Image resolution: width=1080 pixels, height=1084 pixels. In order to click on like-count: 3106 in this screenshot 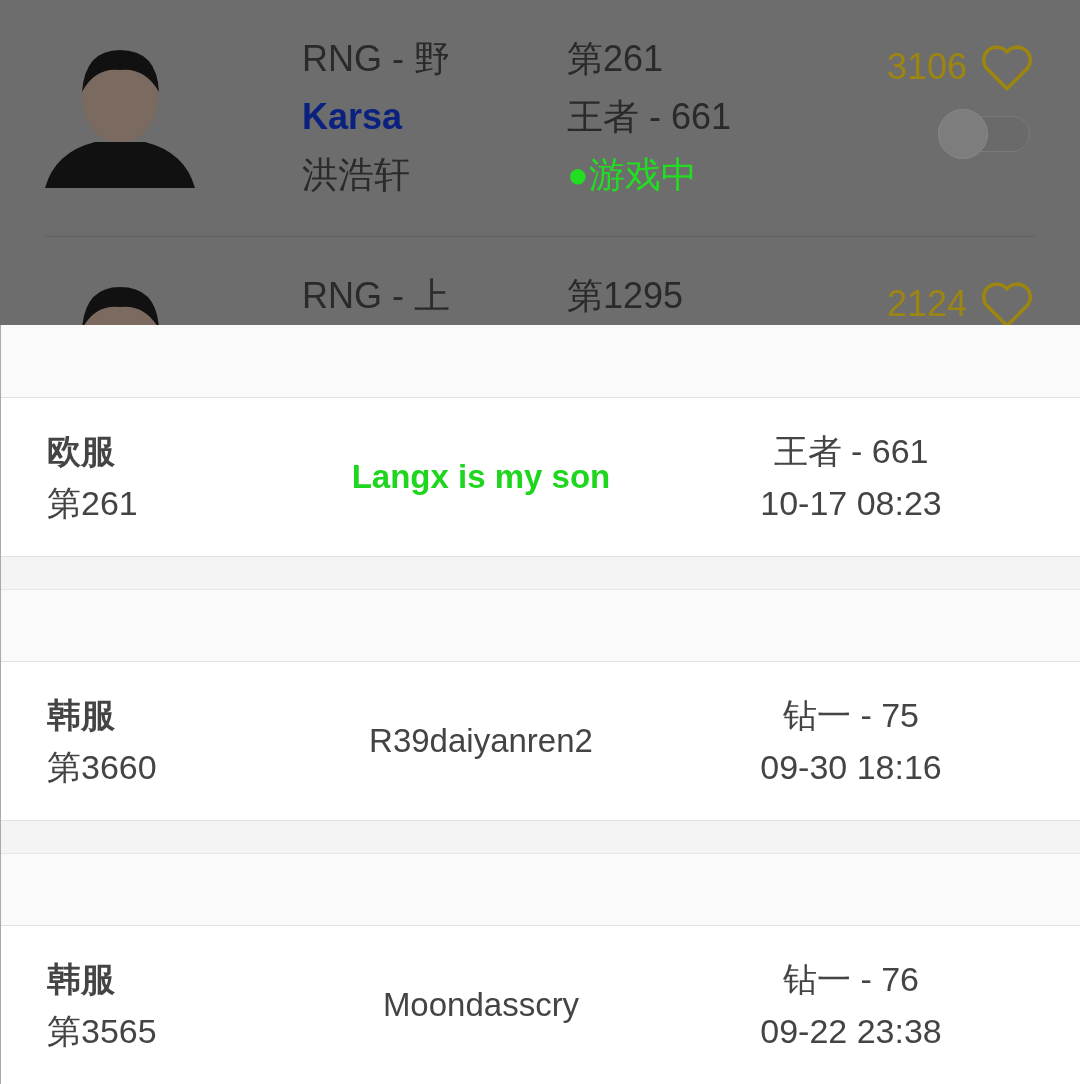, I will do `click(926, 67)`.